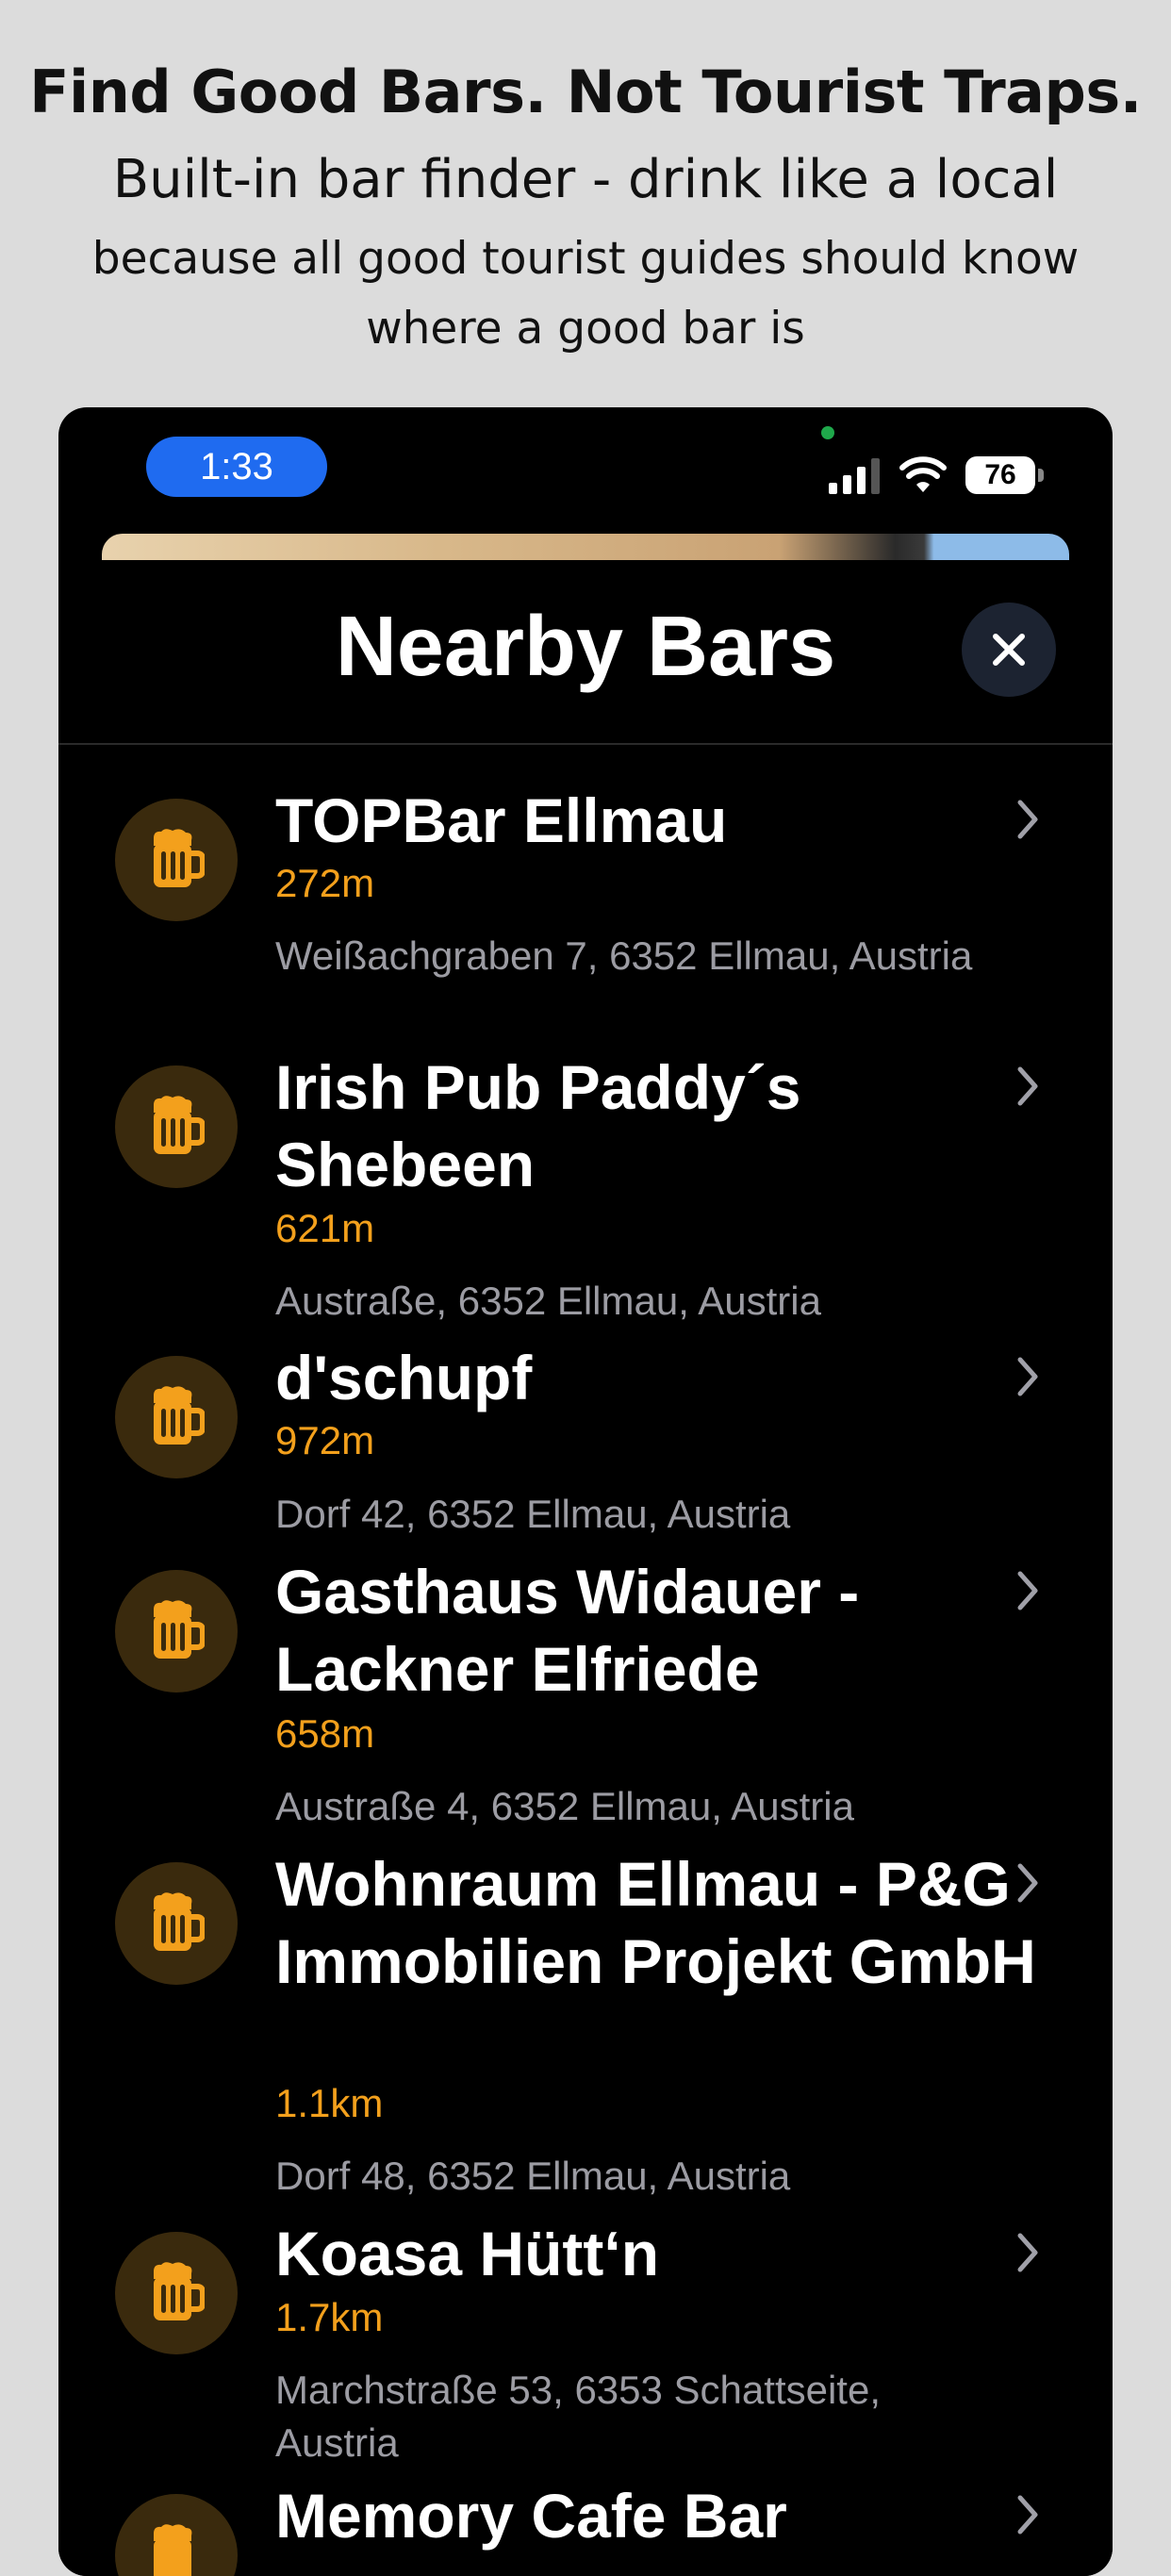 Image resolution: width=1171 pixels, height=2576 pixels. I want to click on bar-distance: 658m, so click(325, 1733).